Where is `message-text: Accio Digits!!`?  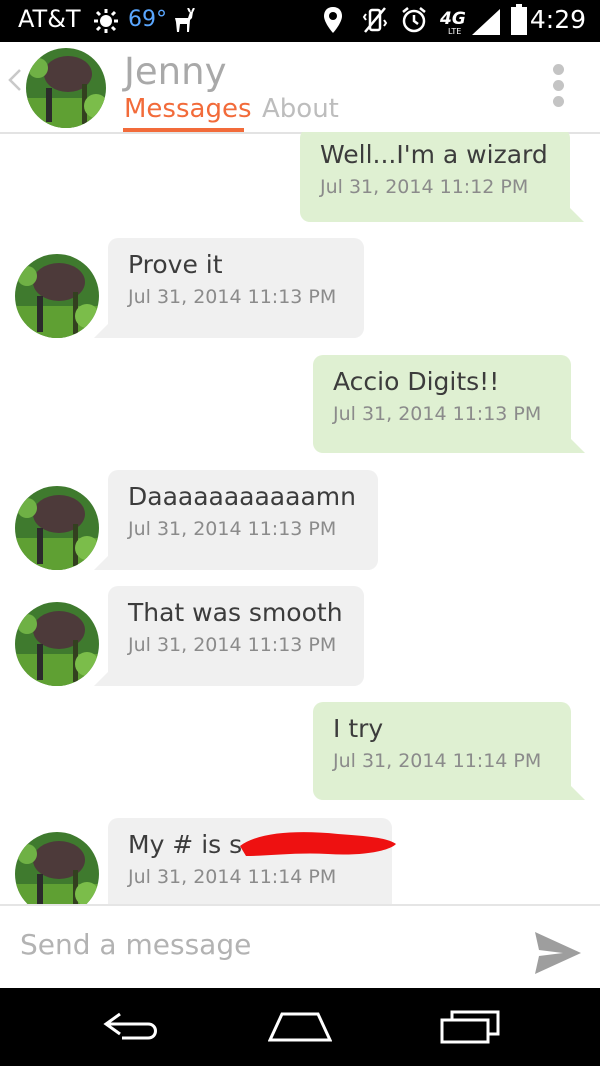
message-text: Accio Digits!! is located at coordinates (416, 381).